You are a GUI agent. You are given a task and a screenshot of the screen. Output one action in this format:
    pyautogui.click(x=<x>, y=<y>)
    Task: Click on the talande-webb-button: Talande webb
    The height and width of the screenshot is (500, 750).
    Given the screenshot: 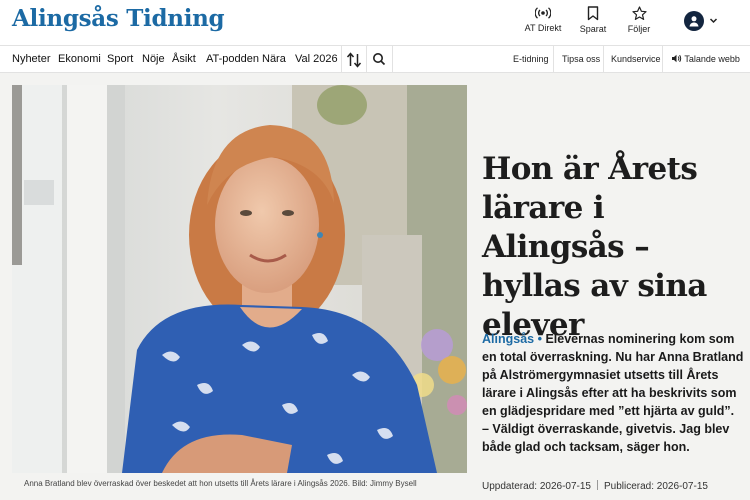 What is the action you would take?
    pyautogui.click(x=705, y=59)
    